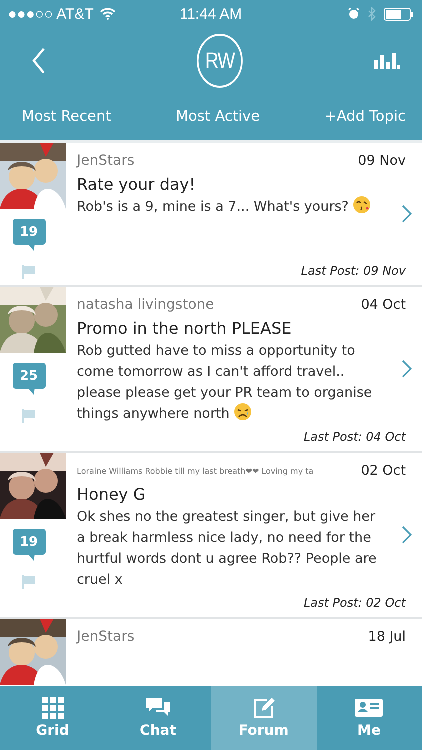  I want to click on post-date: 18 Jul, so click(387, 637).